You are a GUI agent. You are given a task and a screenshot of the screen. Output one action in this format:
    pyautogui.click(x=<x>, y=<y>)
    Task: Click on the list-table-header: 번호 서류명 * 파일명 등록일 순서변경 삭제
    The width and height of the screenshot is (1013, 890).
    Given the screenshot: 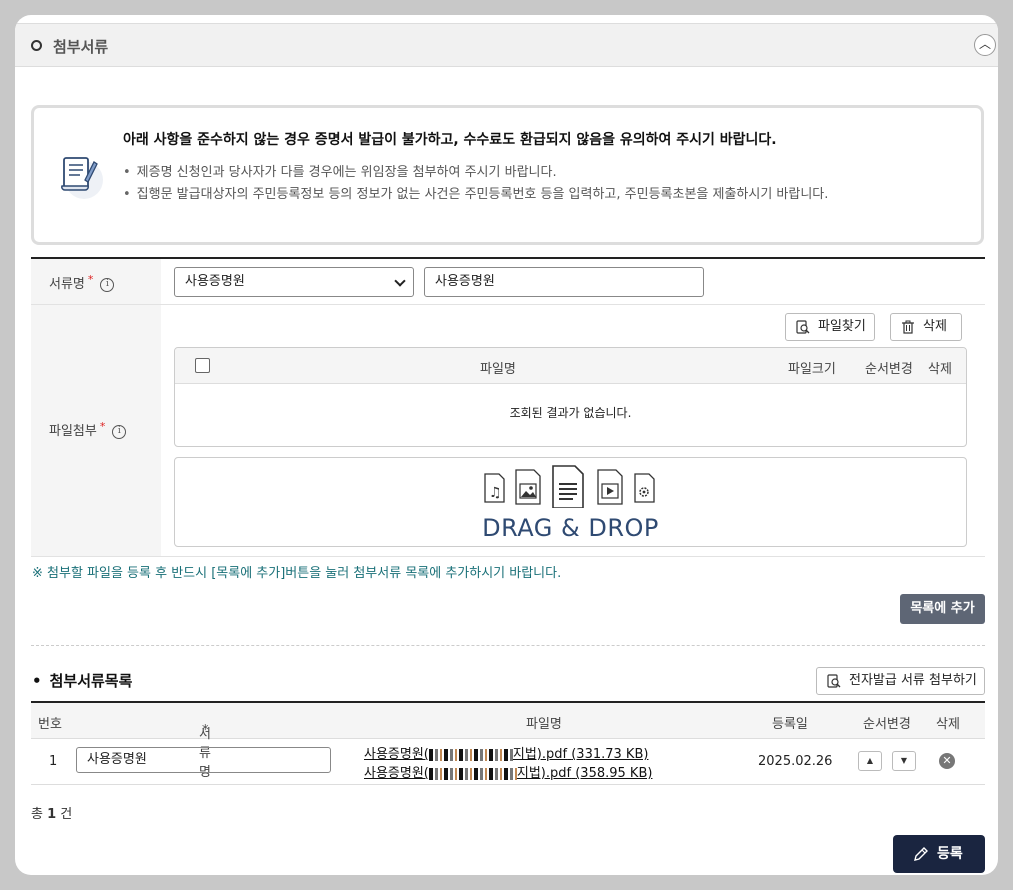 What is the action you would take?
    pyautogui.click(x=508, y=741)
    